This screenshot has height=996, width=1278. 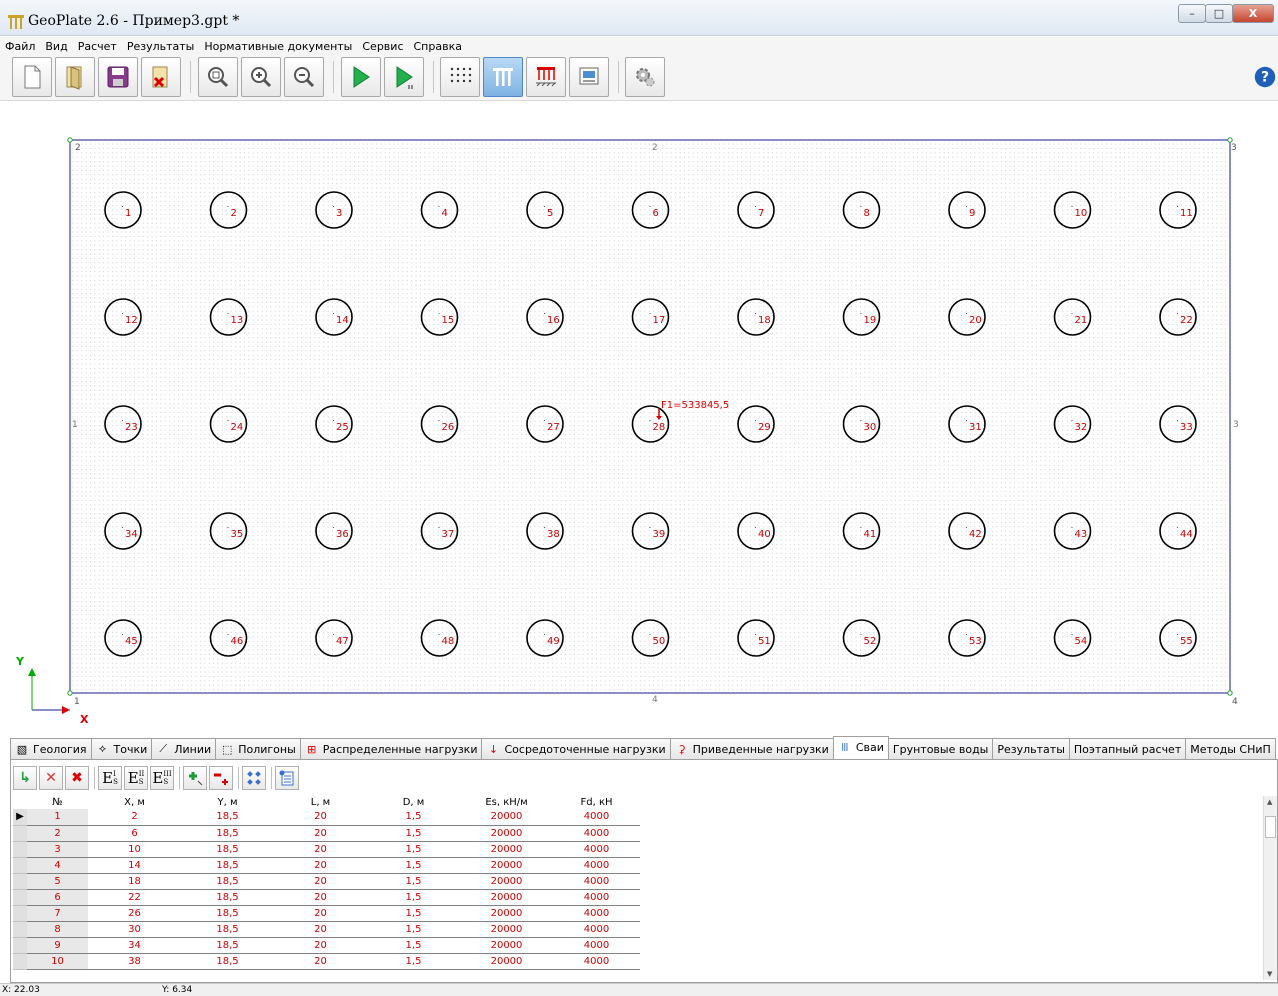 I want to click on col-header: X, м, so click(x=134, y=802).